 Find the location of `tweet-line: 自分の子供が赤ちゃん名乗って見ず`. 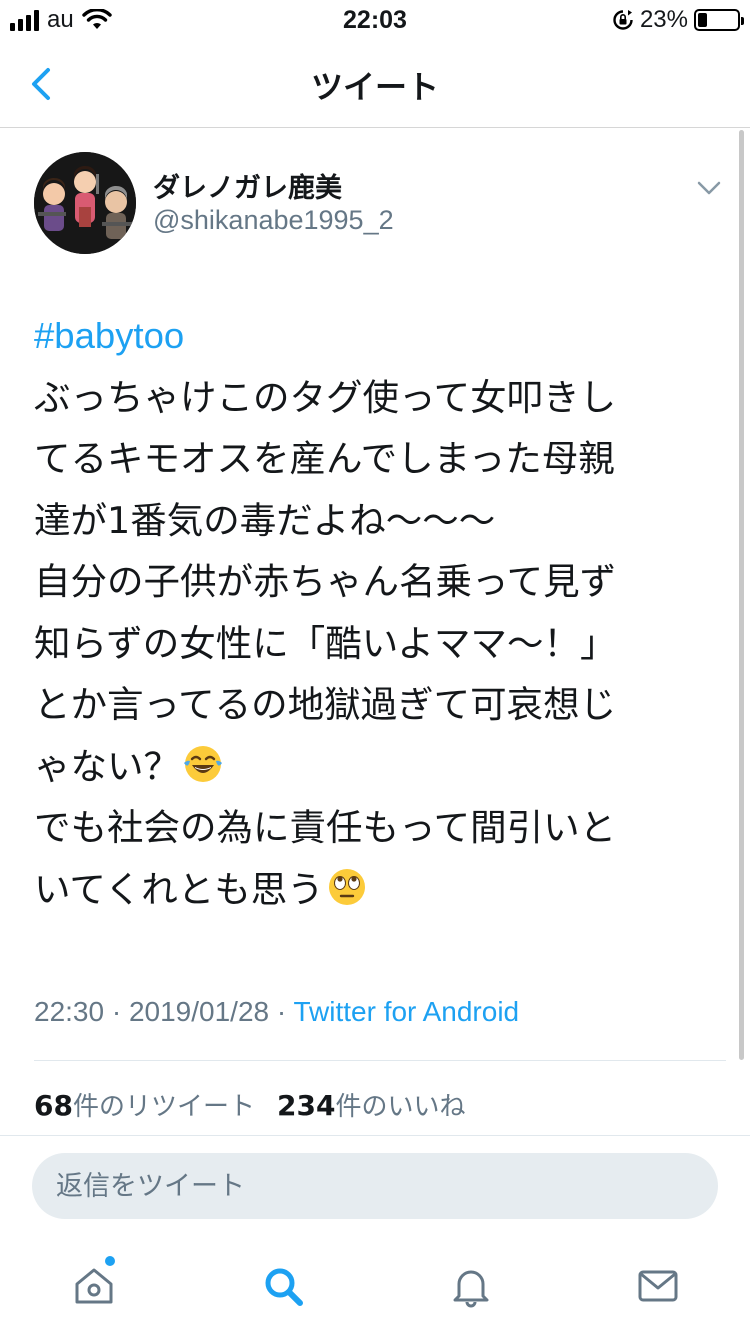

tweet-line: 自分の子供が赤ちゃん名乗って見ず is located at coordinates (325, 581).